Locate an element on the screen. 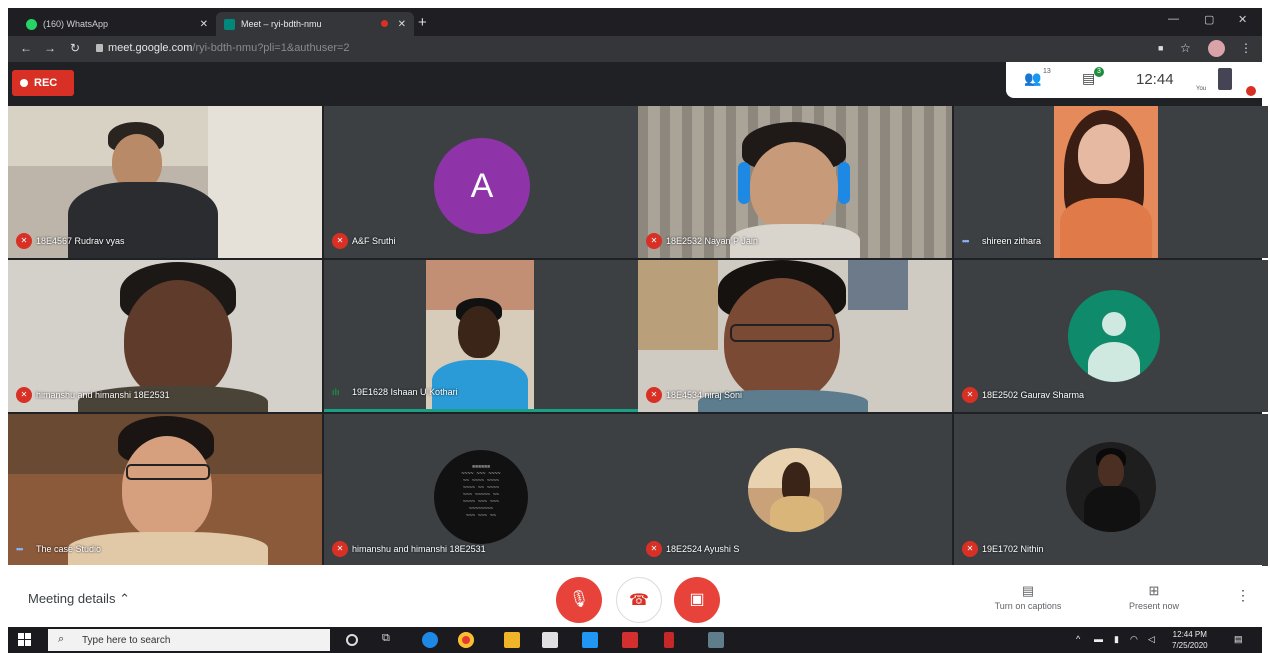 The height and width of the screenshot is (653, 1270). tab-whatsapp: (160) WhatsApp ✕ is located at coordinates (117, 24).